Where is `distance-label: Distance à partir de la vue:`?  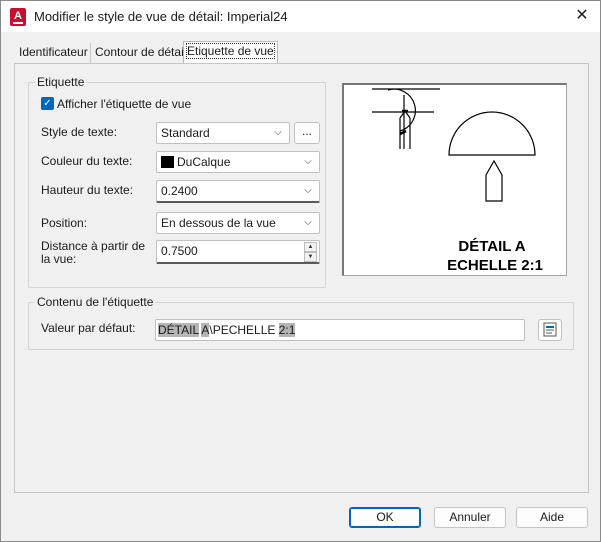 distance-label: Distance à partir de la vue: is located at coordinates (93, 252).